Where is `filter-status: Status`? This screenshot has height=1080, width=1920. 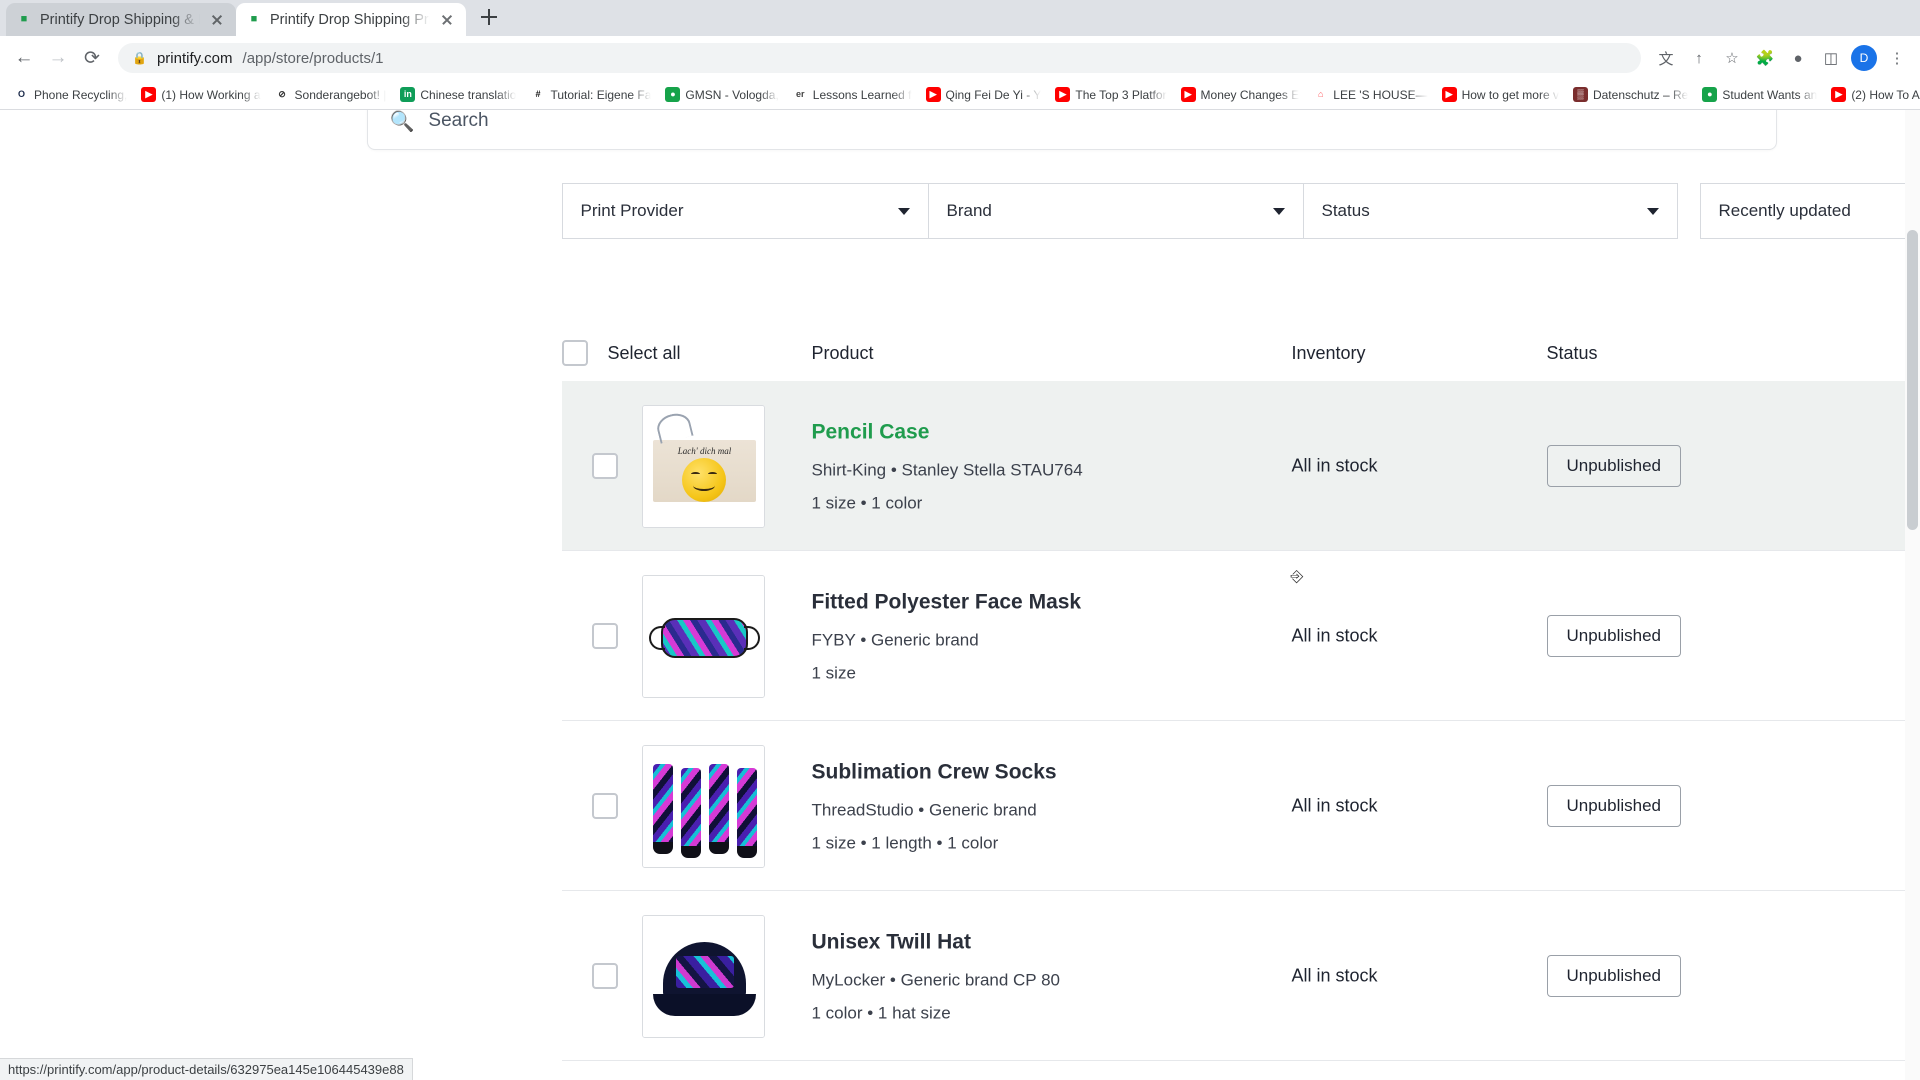
filter-status: Status is located at coordinates (1490, 211).